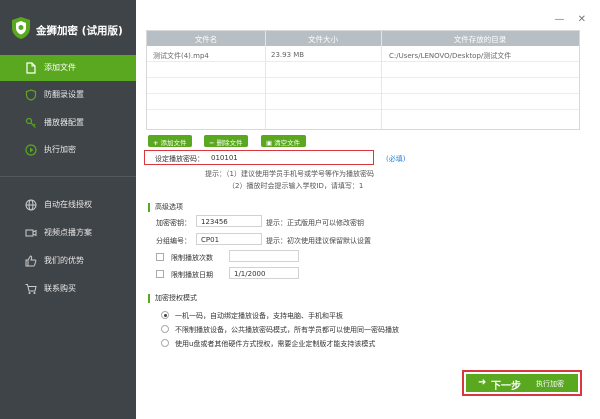  What do you see at coordinates (450, 56) in the screenshot?
I see `cell-directory: C:/Users/LENOVO/Desktop/测试文件` at bounding box center [450, 56].